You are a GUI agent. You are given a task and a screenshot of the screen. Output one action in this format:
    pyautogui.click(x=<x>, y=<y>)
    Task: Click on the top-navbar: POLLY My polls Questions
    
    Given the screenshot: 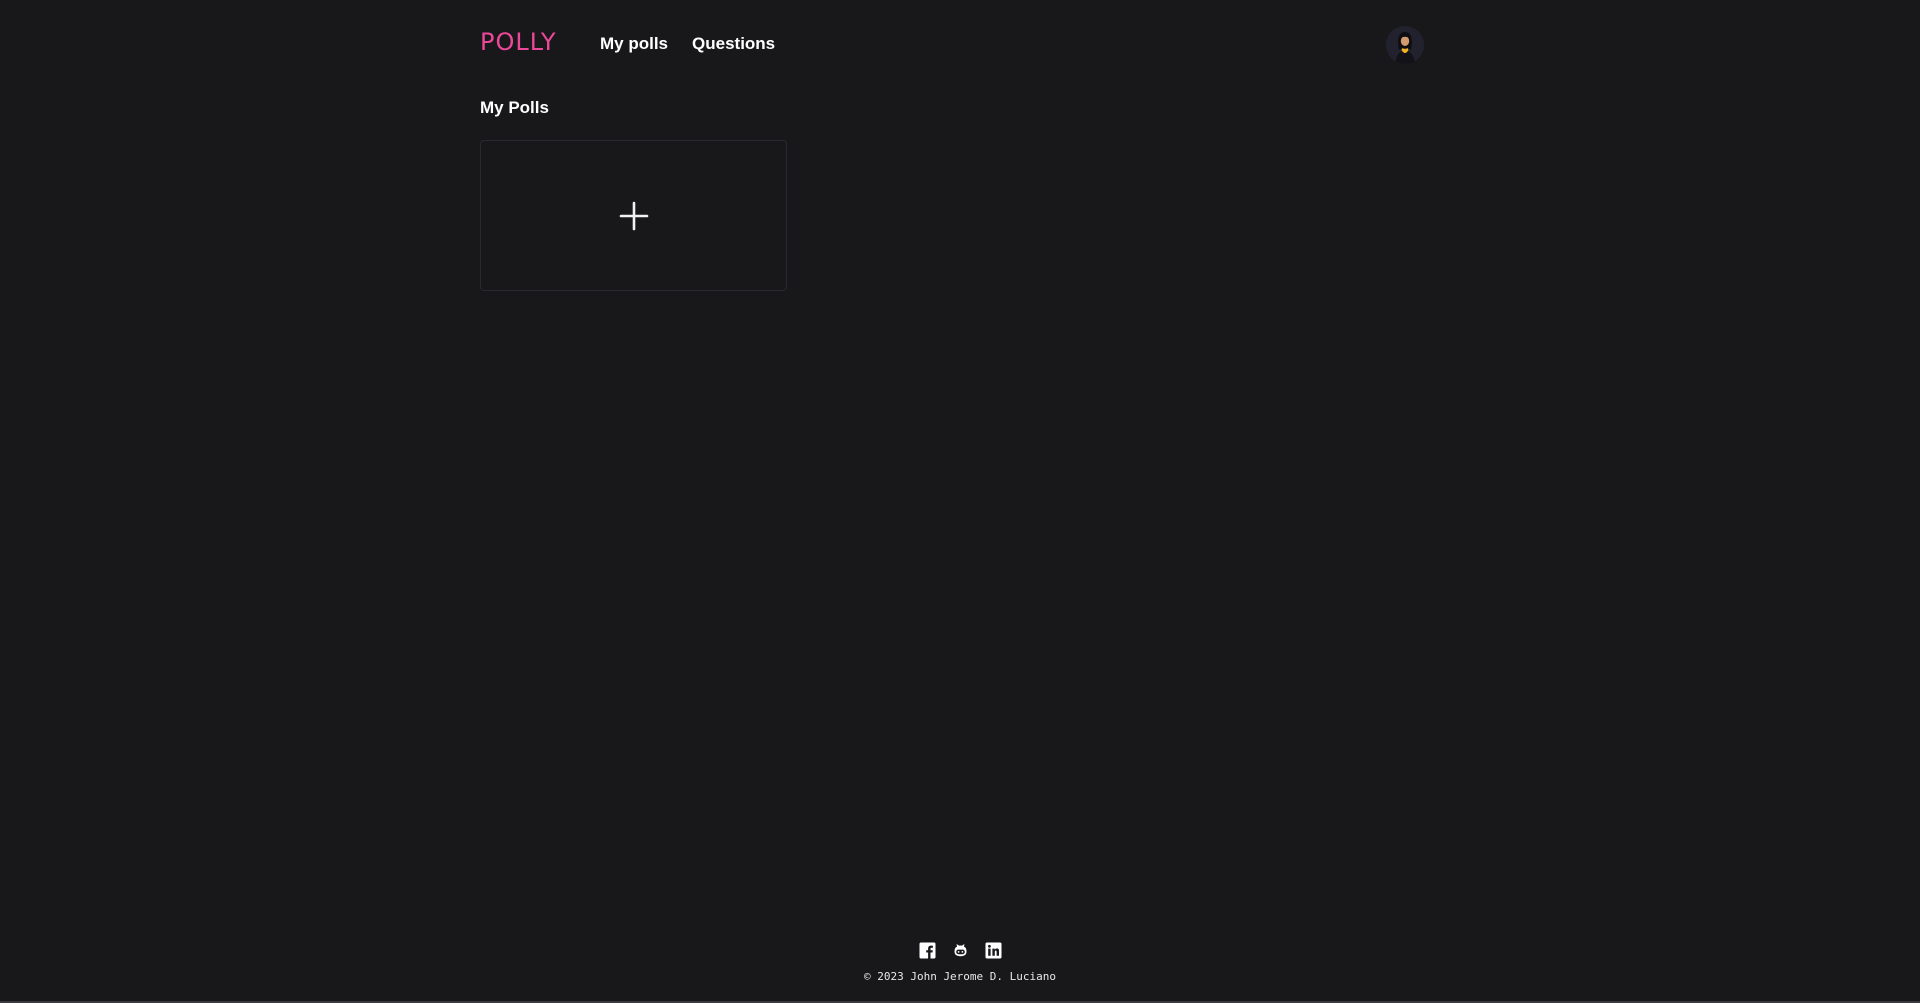 What is the action you would take?
    pyautogui.click(x=952, y=45)
    